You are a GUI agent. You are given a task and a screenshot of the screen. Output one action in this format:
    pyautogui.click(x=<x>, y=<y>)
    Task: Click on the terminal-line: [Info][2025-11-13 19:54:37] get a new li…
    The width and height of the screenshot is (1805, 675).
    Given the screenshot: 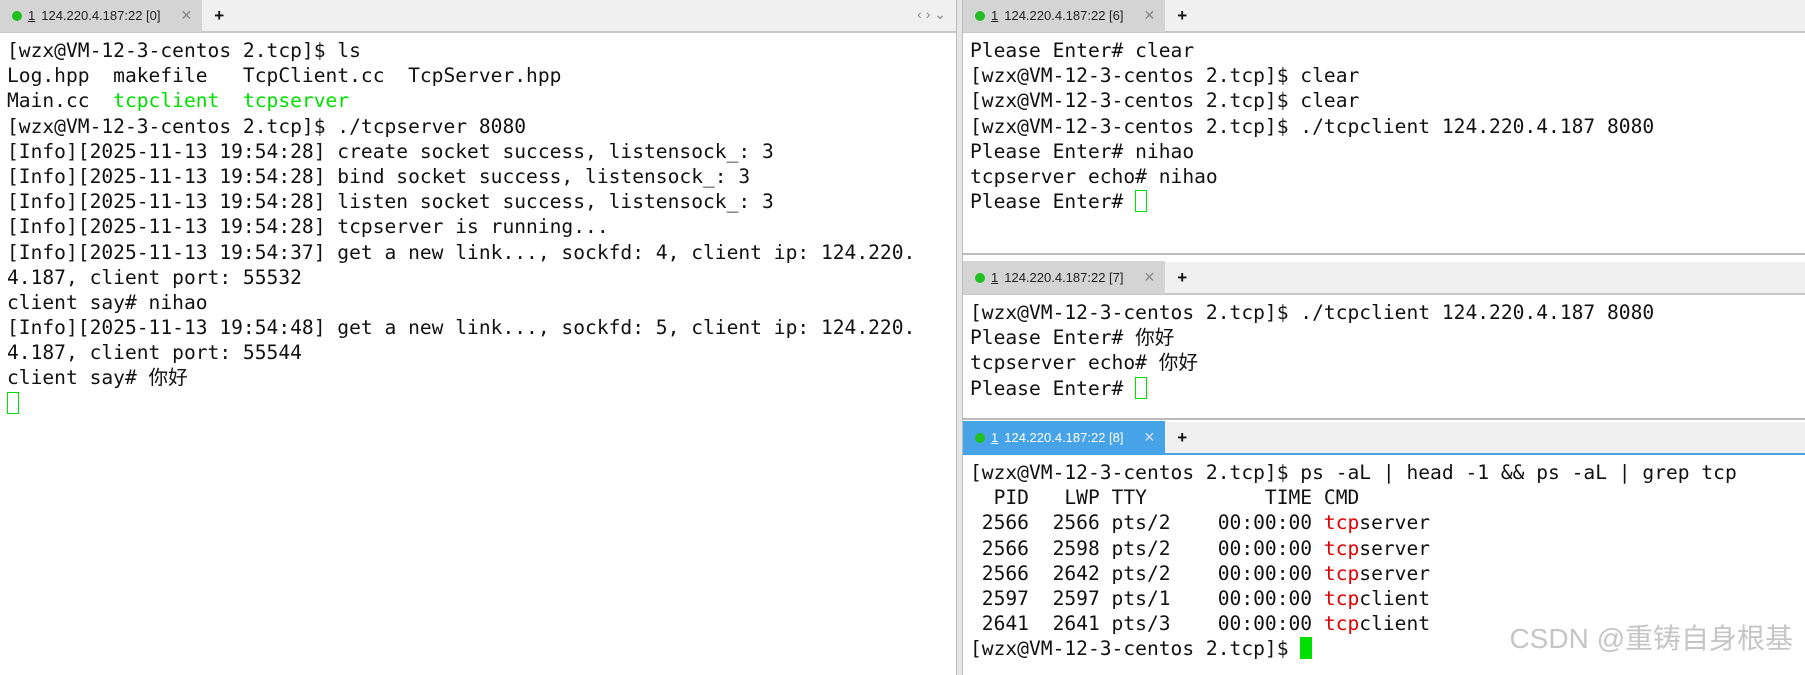 What is the action you would take?
    pyautogui.click(x=461, y=252)
    